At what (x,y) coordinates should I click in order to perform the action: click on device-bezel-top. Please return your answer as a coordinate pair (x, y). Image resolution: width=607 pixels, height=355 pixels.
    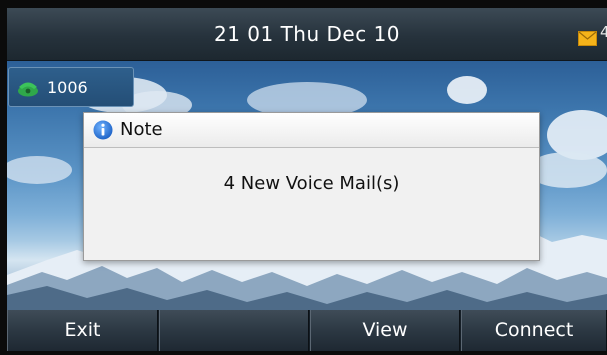
    Looking at the image, I should click on (303, 4).